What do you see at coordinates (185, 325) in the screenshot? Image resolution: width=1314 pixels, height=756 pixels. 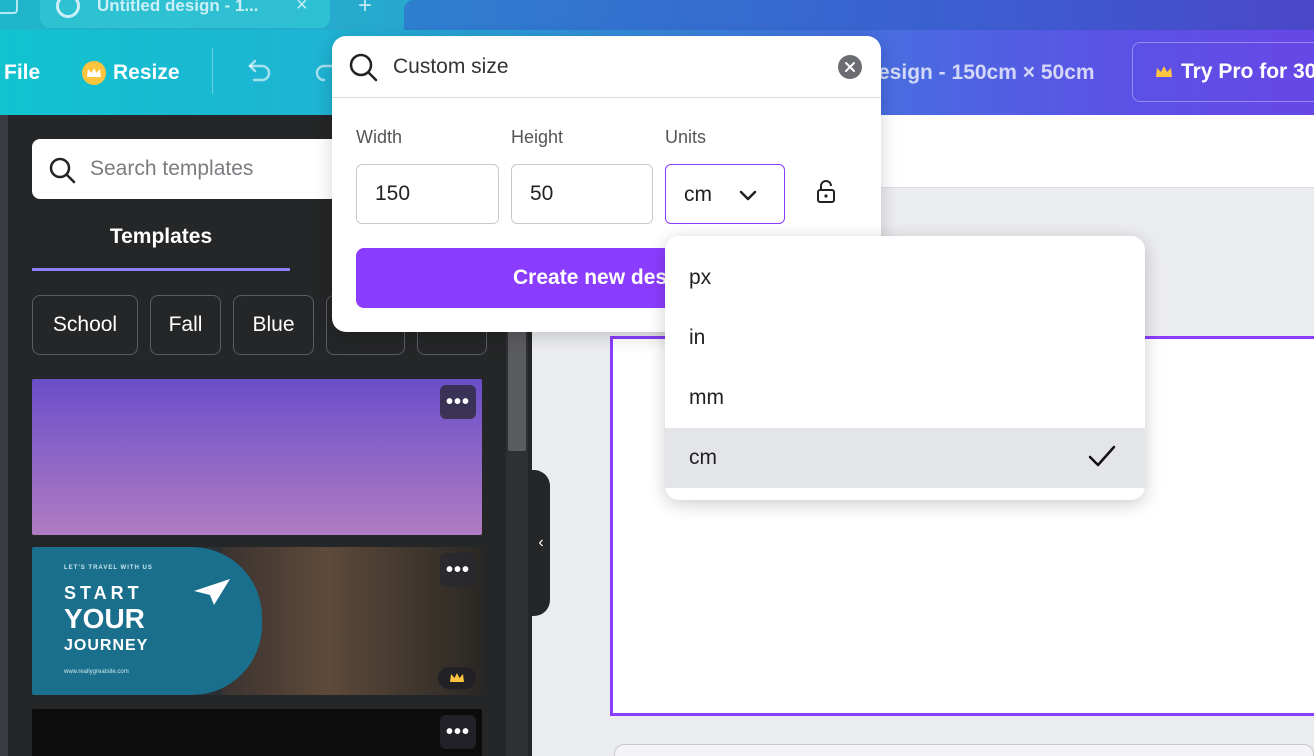 I see `filter-chip-fall: Fall` at bounding box center [185, 325].